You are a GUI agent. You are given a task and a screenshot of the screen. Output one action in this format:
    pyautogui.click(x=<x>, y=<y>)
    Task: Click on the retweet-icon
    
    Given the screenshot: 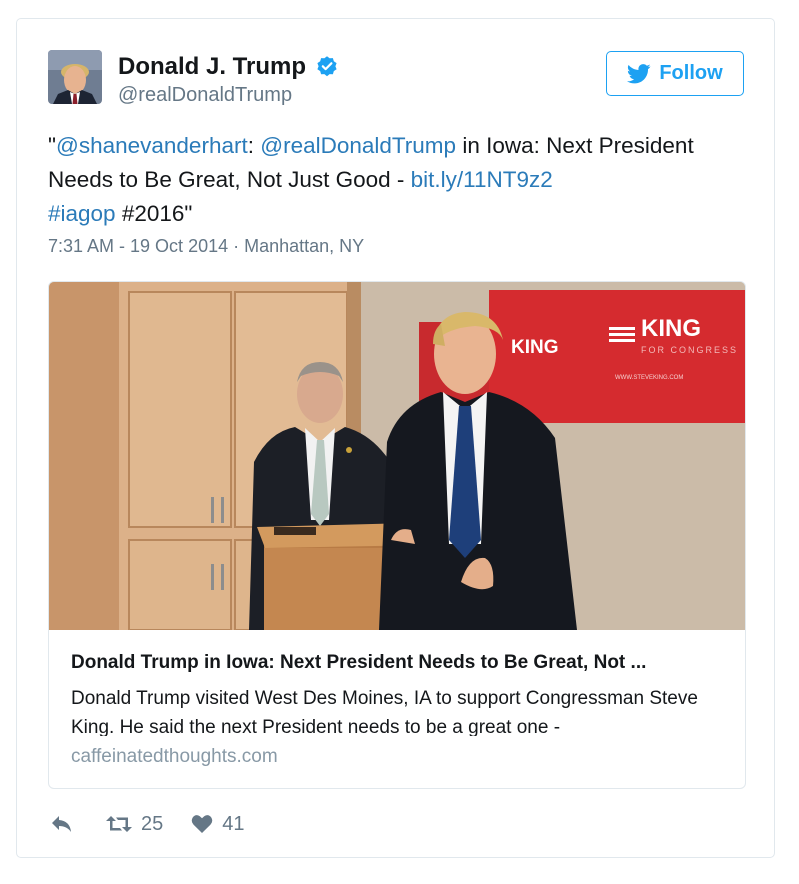 What is the action you would take?
    pyautogui.click(x=119, y=824)
    